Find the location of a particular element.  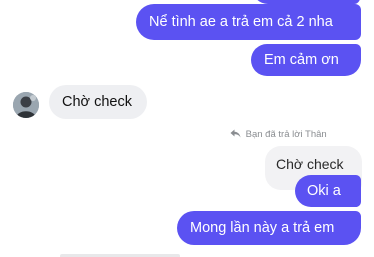

message-bubble-outgoing: Em cảm ơn is located at coordinates (306, 60).